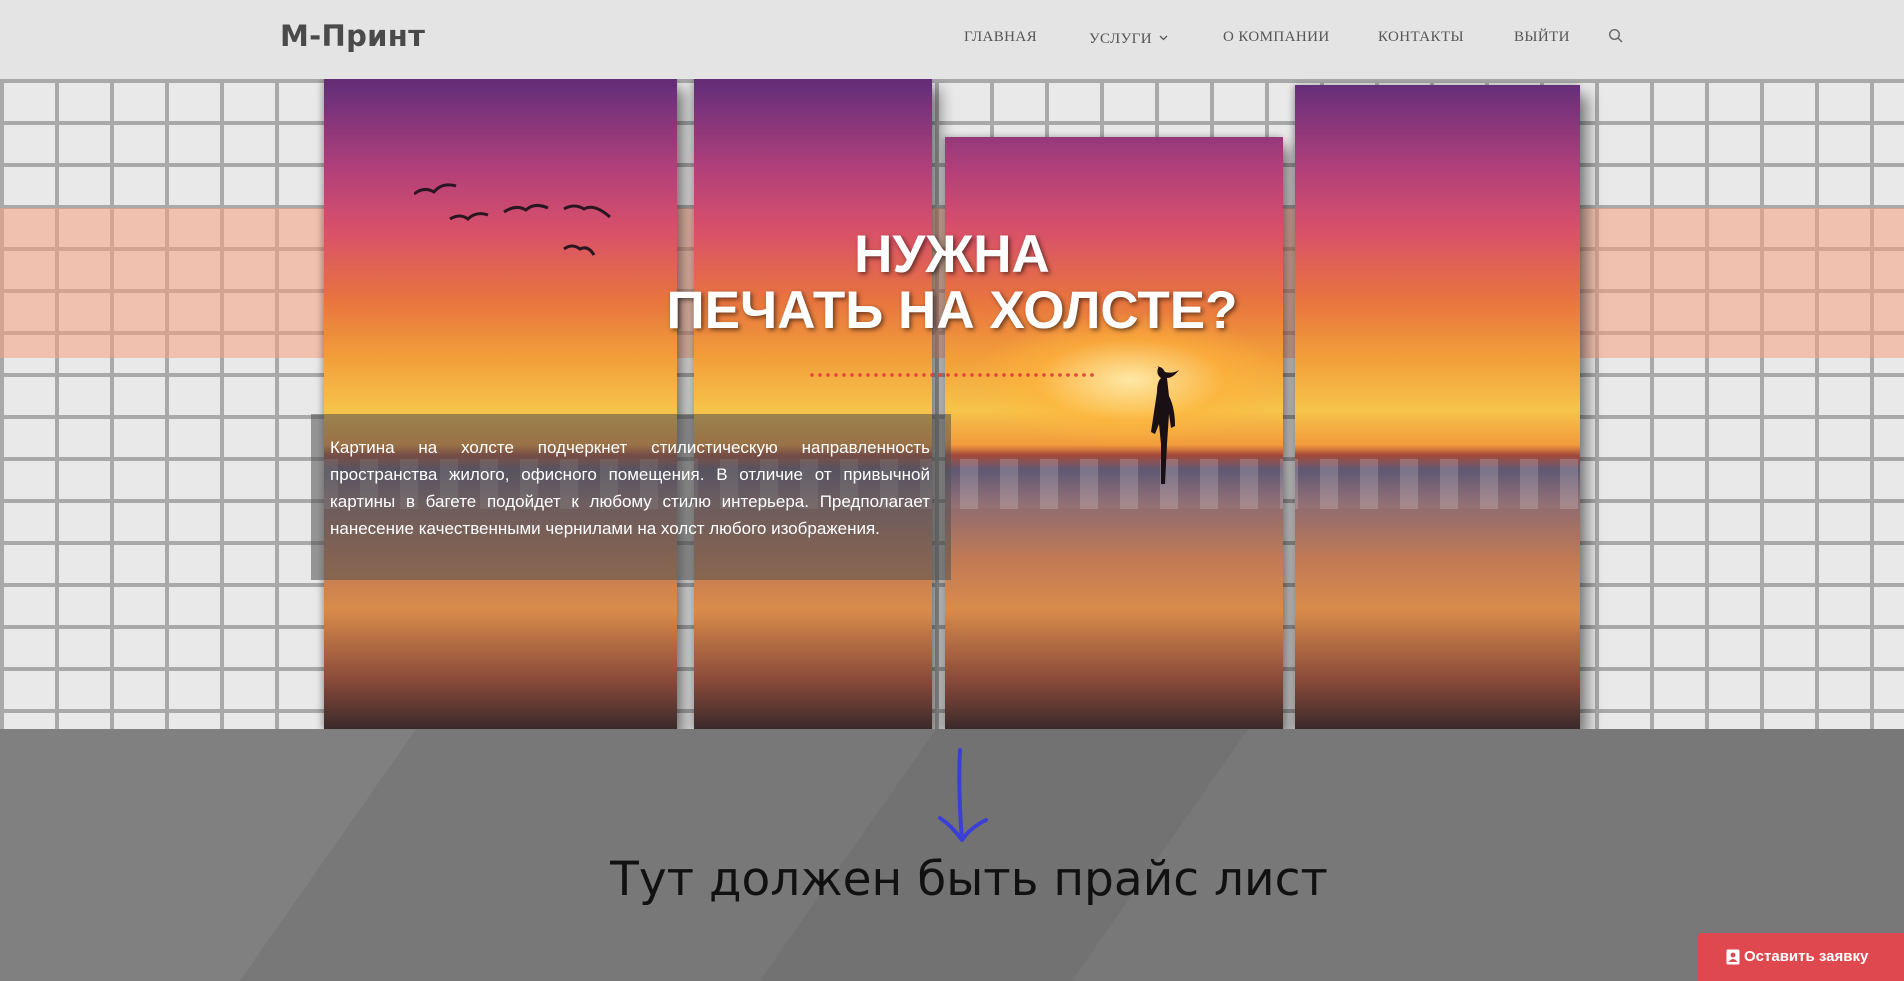  I want to click on nav-item-home: ГЛАВНАЯ, so click(1000, 37).